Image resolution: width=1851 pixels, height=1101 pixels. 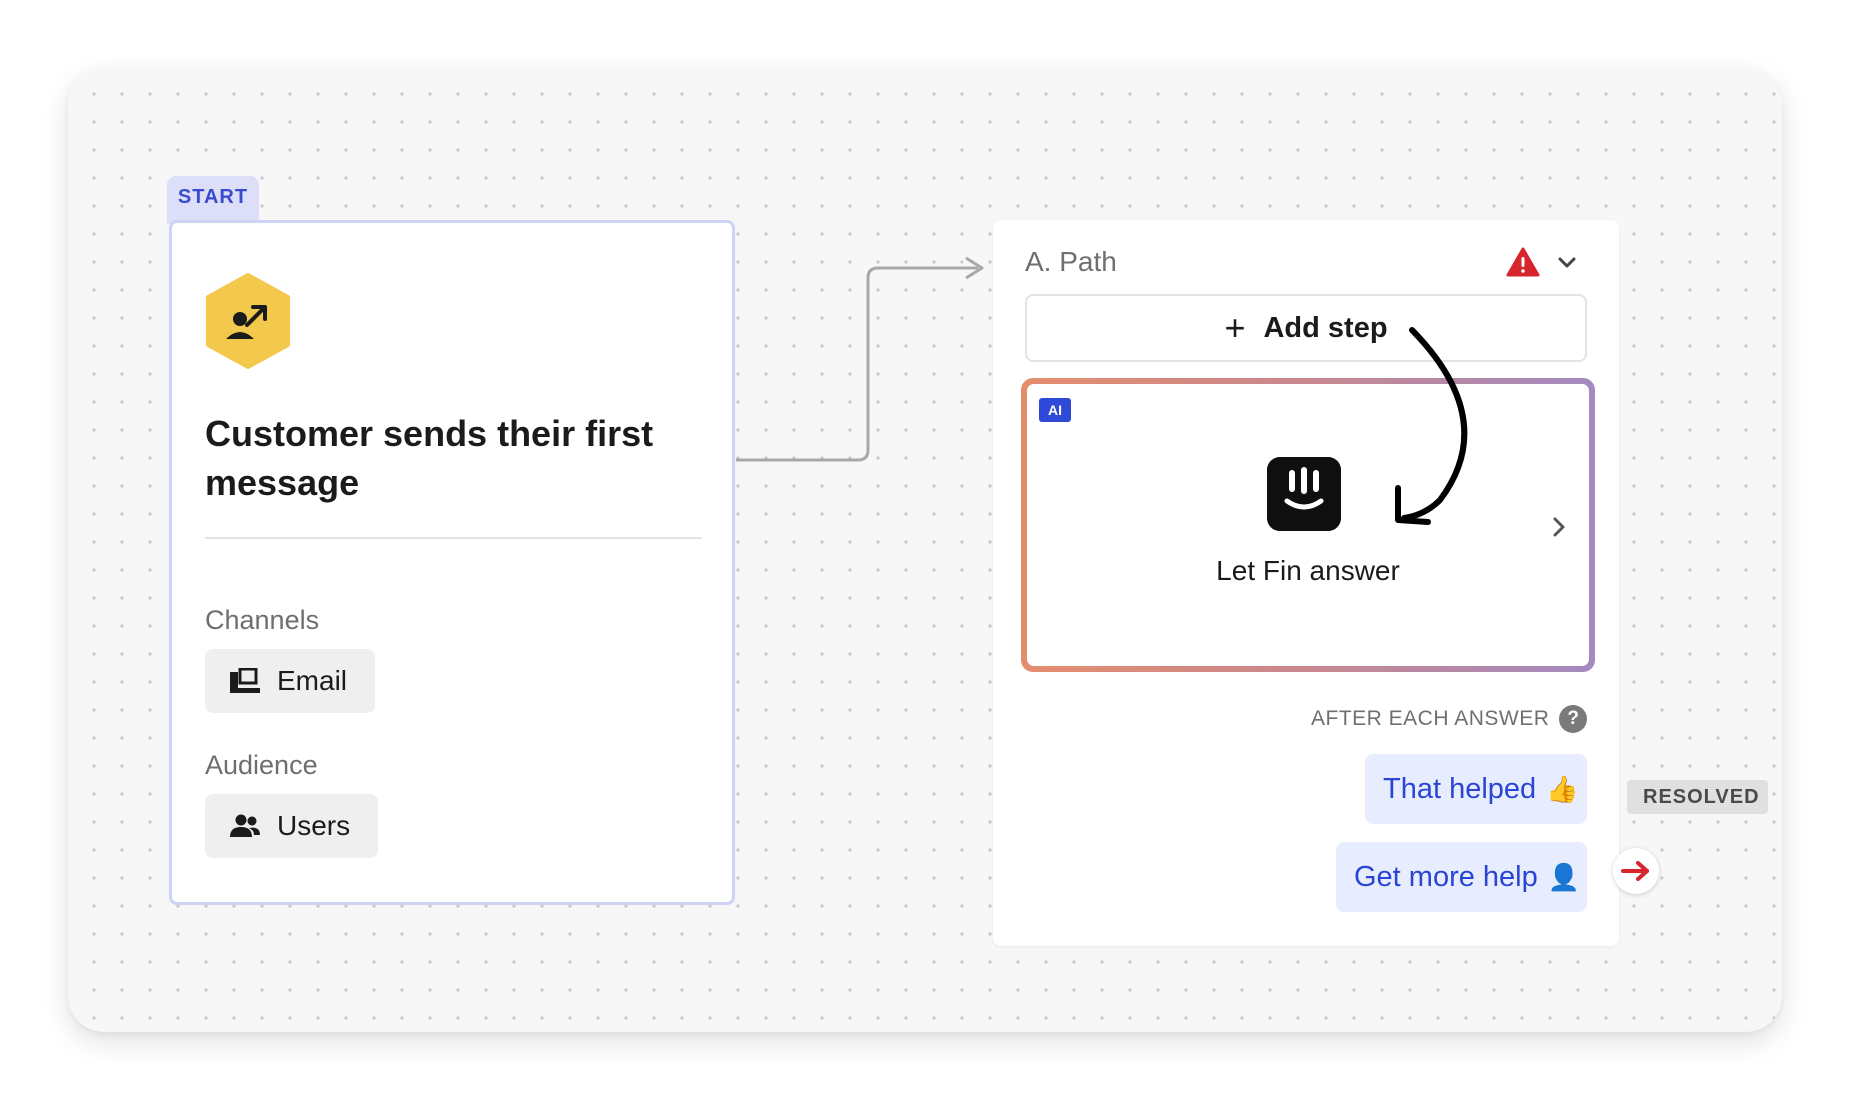 I want to click on add-step-label: Add step, so click(x=1325, y=327).